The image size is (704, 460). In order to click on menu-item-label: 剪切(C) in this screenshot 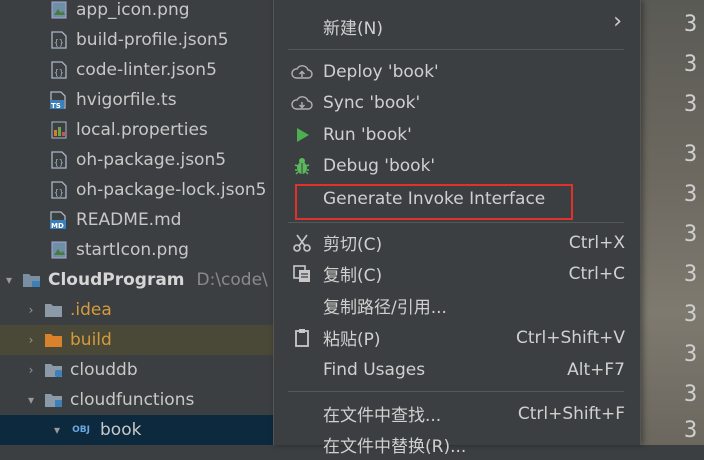, I will do `click(353, 245)`.